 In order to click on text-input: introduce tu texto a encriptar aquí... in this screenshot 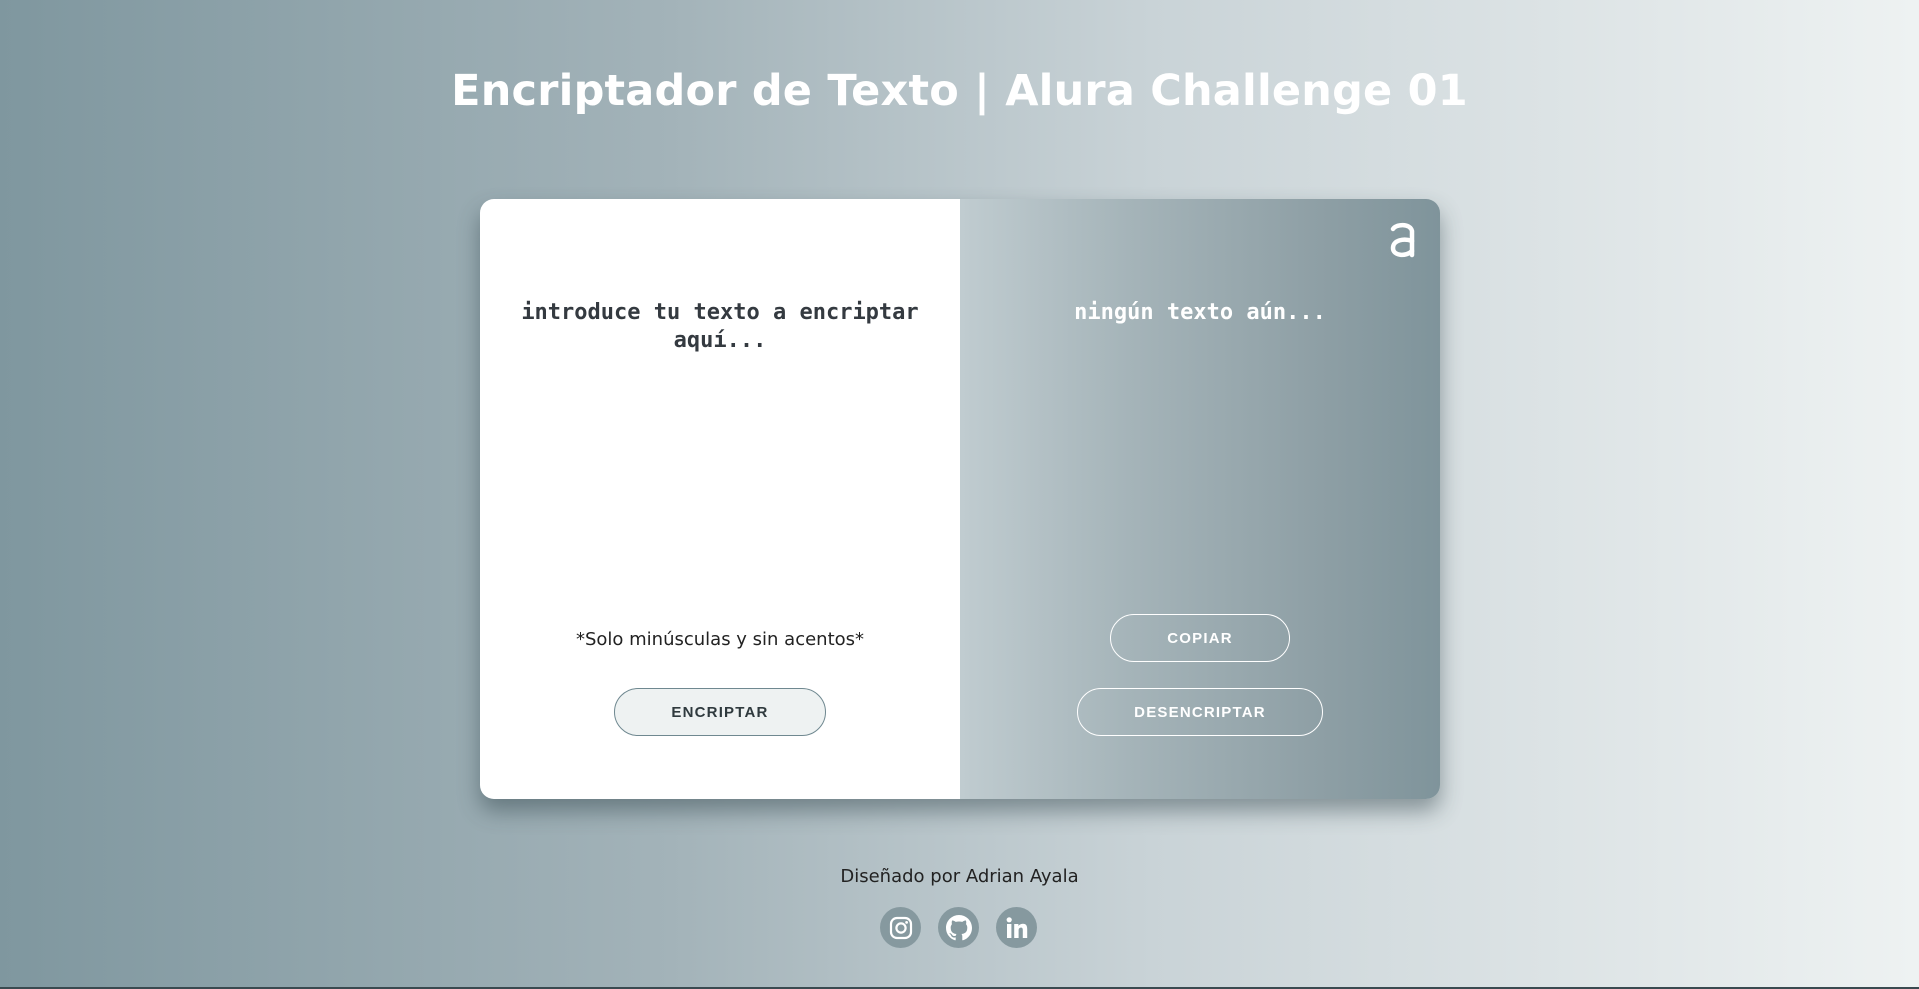, I will do `click(720, 327)`.